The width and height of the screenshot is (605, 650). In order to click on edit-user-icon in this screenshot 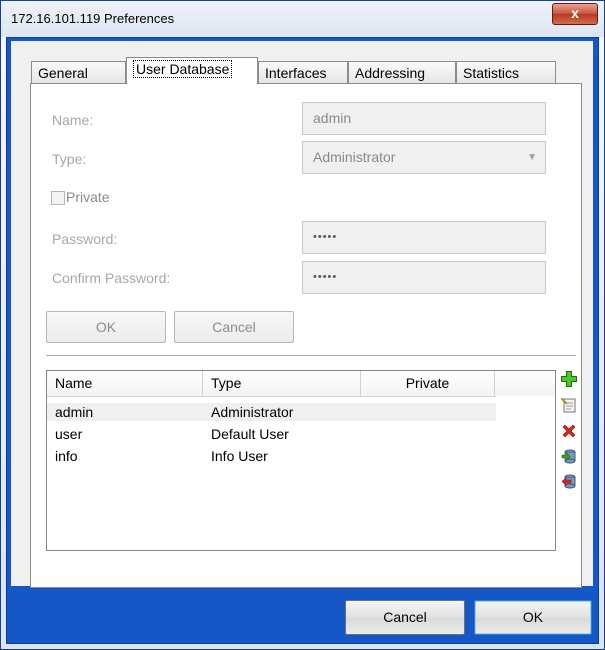, I will do `click(569, 405)`.